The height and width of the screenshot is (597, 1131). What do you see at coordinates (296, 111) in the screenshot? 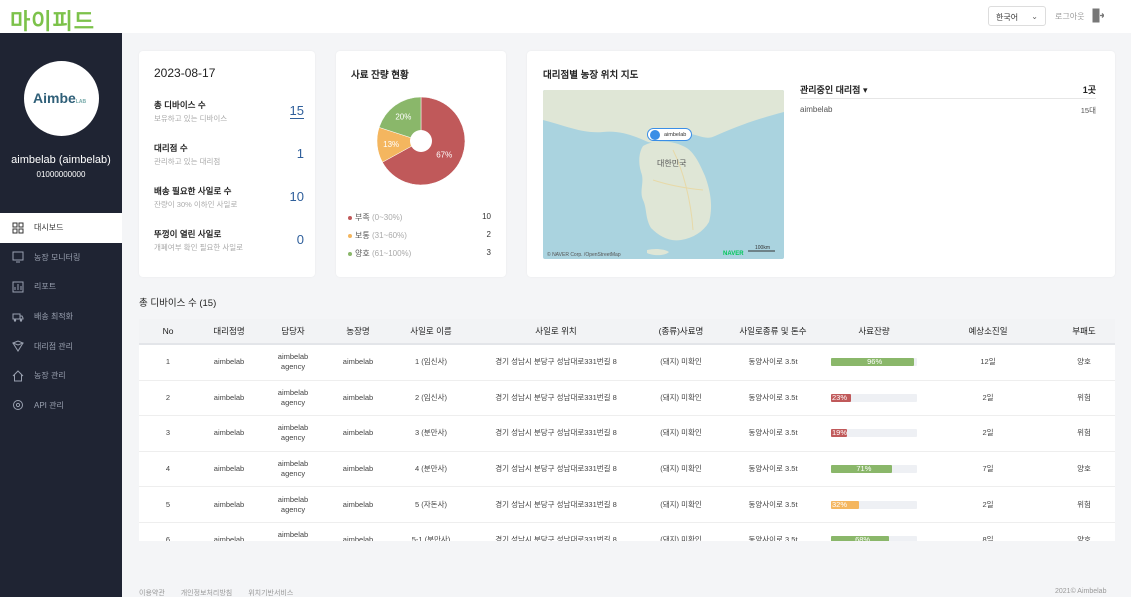
I see `stat-value-link: 15` at bounding box center [296, 111].